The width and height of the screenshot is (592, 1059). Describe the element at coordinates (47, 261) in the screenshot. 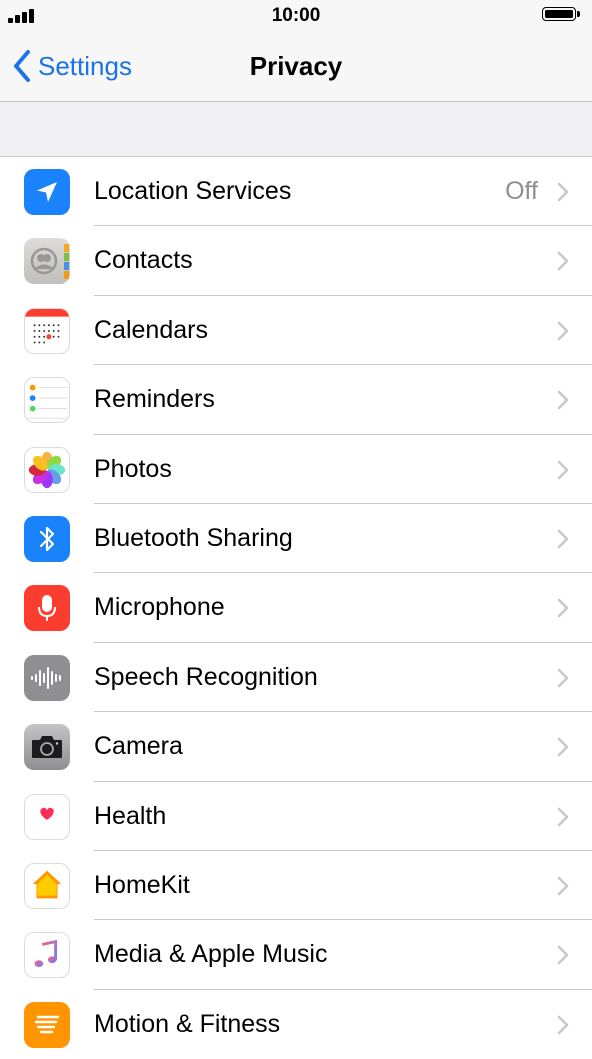

I see `contacts-icon` at that location.